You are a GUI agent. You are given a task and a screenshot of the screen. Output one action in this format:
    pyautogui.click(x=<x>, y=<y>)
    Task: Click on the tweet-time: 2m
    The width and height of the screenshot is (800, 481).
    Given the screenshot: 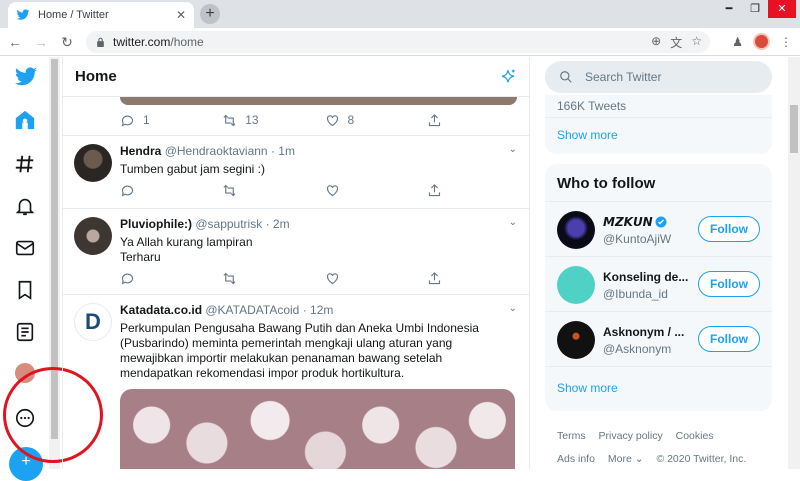 What is the action you would take?
    pyautogui.click(x=281, y=224)
    